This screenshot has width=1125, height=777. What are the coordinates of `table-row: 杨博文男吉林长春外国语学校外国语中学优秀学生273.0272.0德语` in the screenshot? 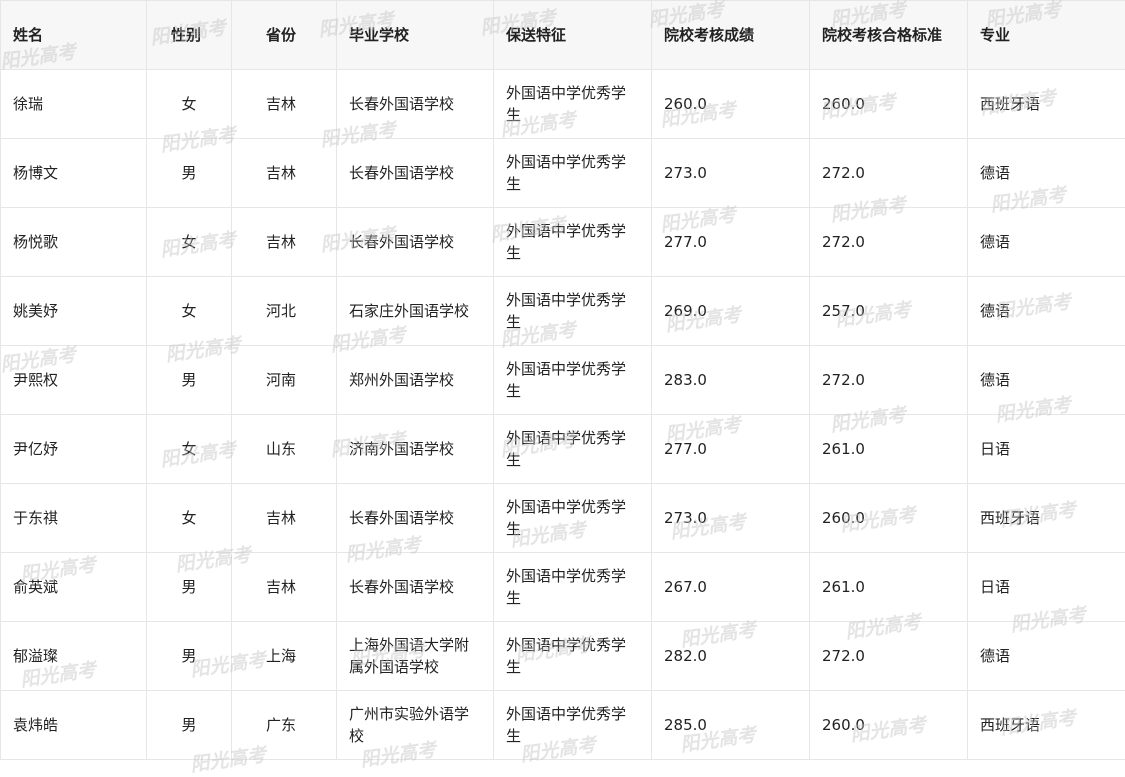 It's located at (563, 173).